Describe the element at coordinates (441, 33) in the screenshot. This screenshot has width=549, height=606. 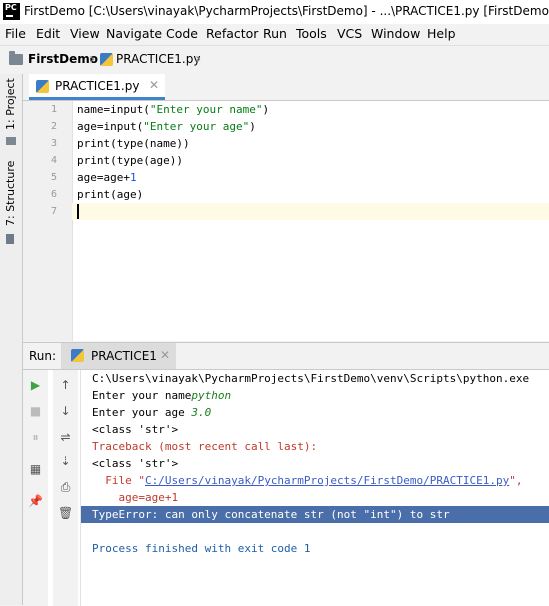
I see `menu-help: Help` at that location.